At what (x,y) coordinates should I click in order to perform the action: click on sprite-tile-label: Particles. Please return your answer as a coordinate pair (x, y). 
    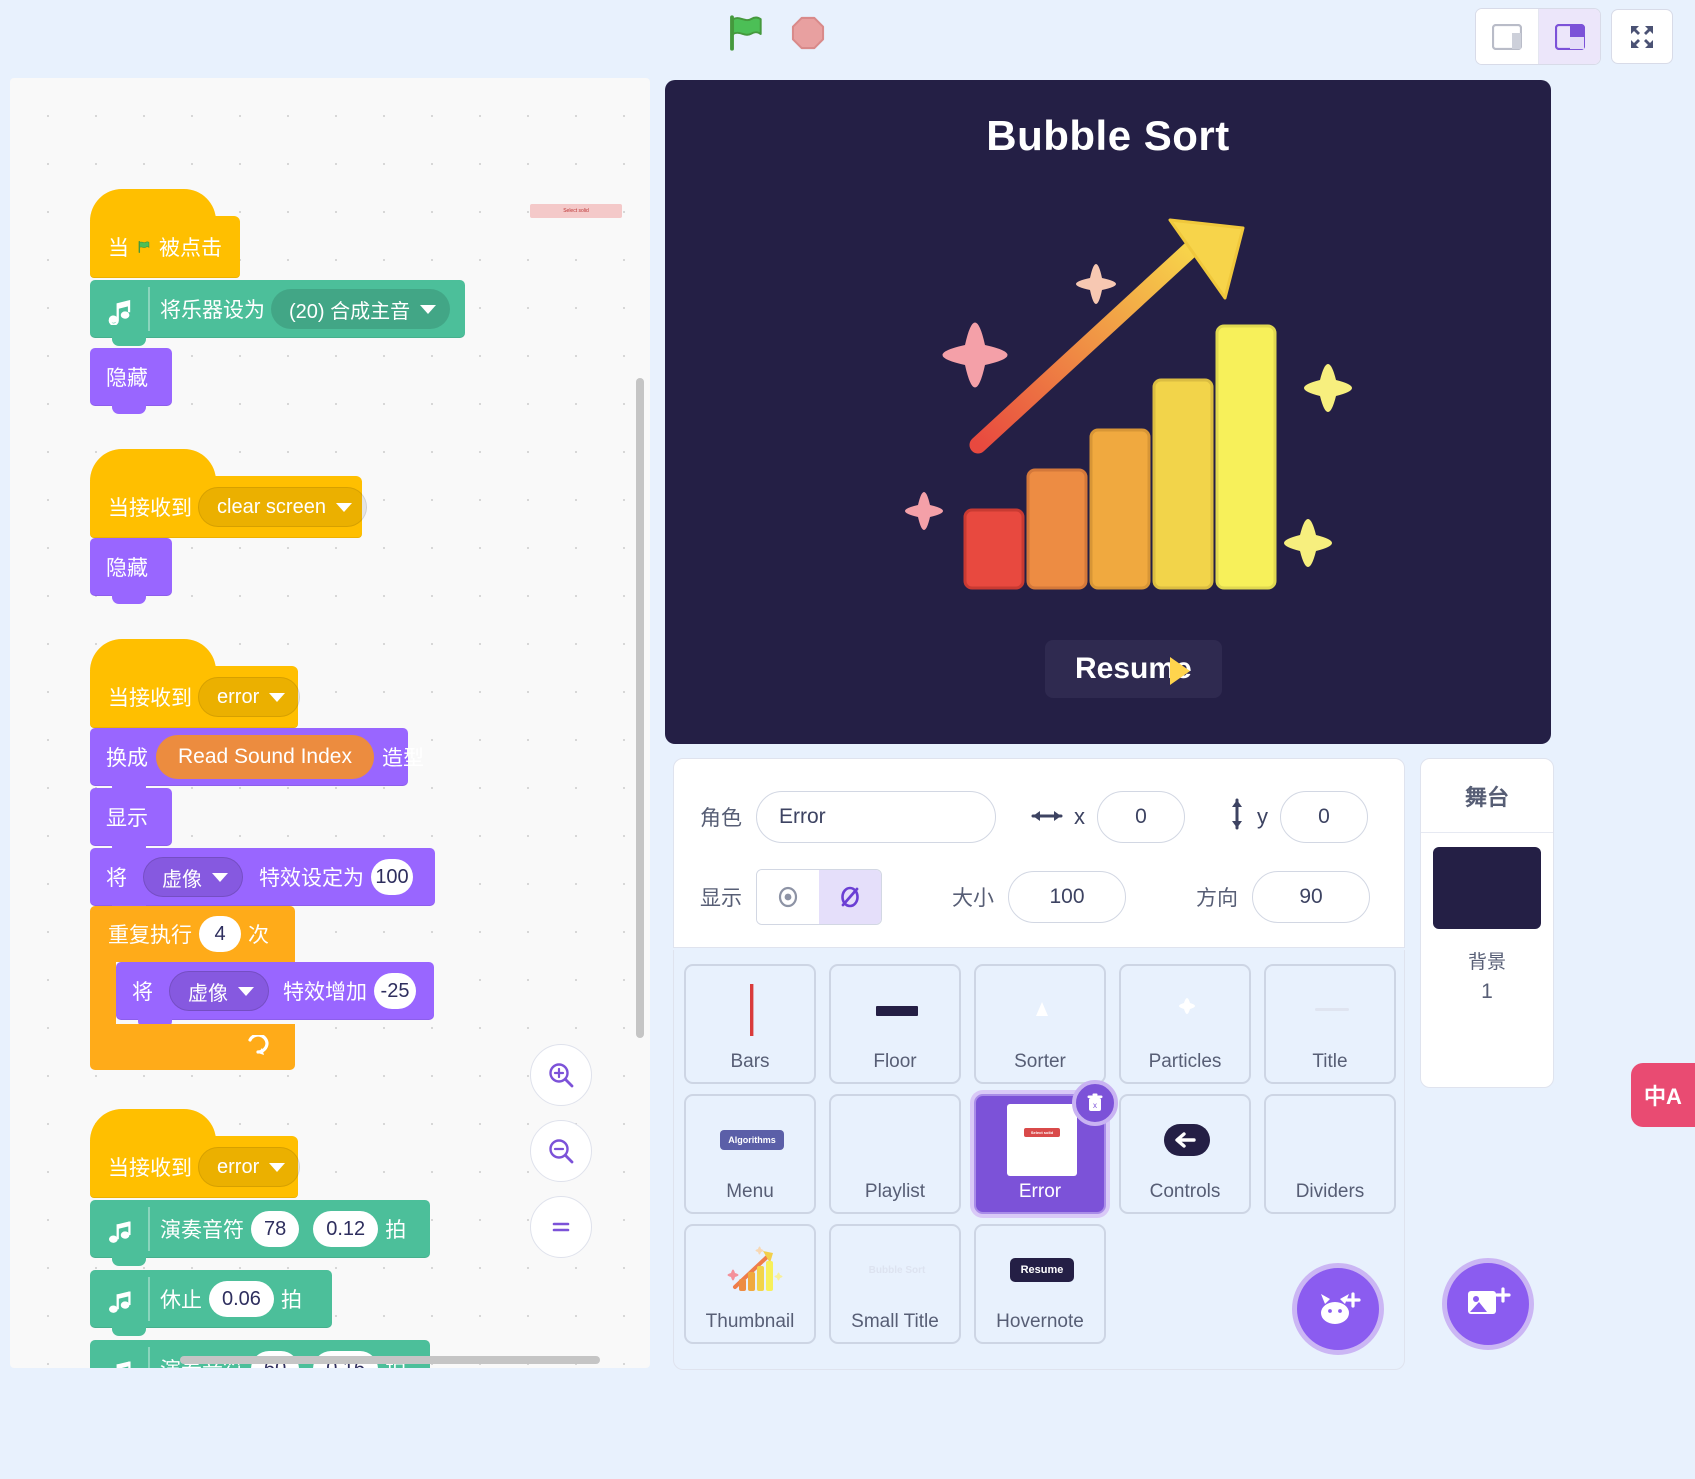
    Looking at the image, I should click on (1185, 1061).